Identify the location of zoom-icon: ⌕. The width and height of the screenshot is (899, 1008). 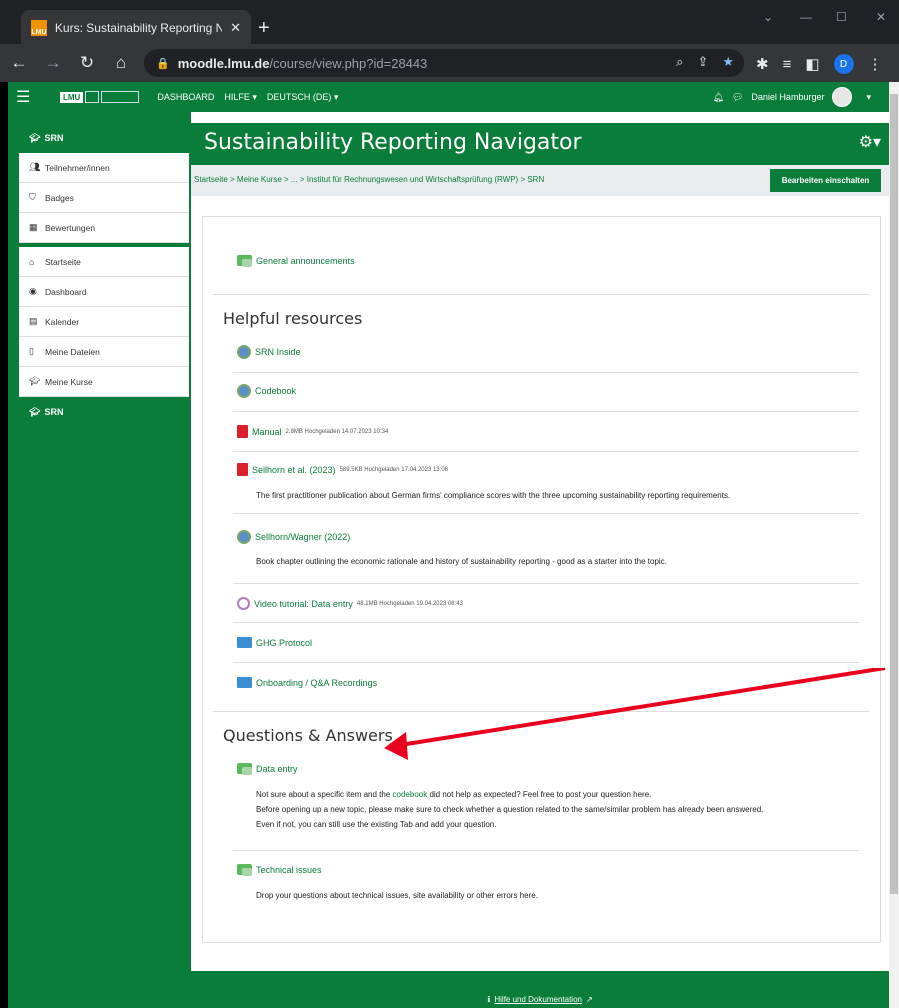
(679, 62).